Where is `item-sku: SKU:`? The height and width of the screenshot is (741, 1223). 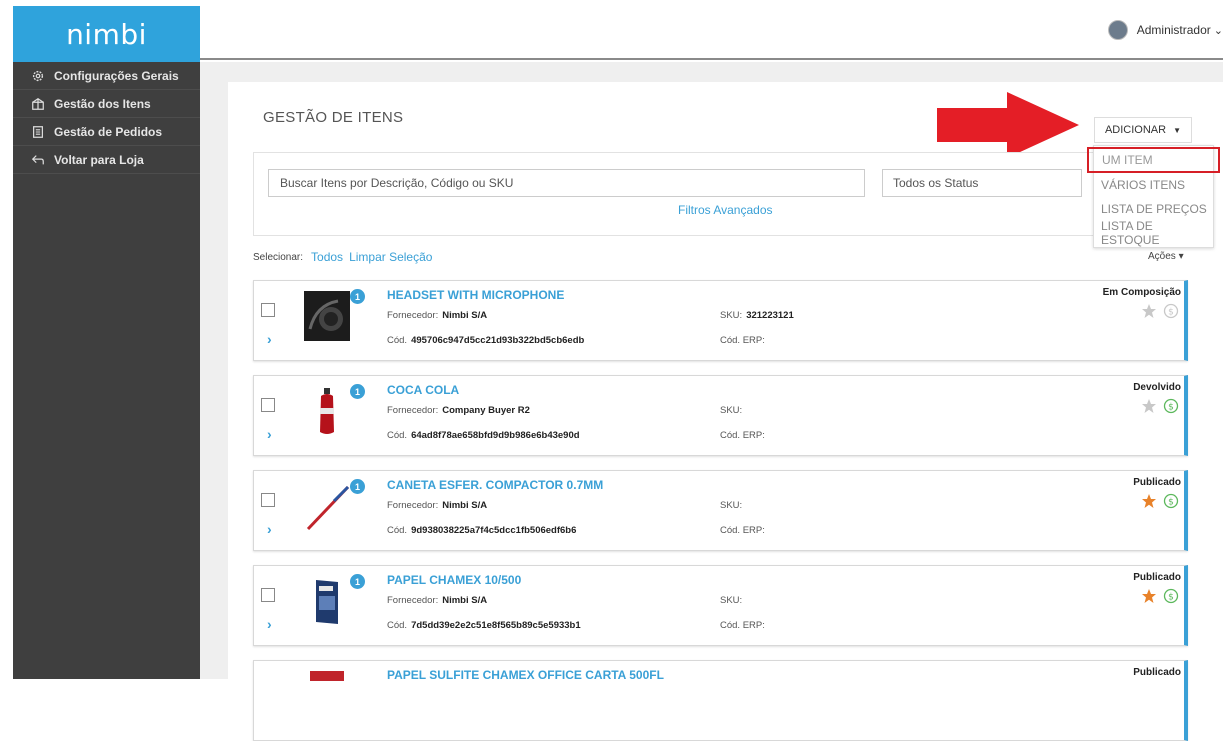 item-sku: SKU: is located at coordinates (733, 505).